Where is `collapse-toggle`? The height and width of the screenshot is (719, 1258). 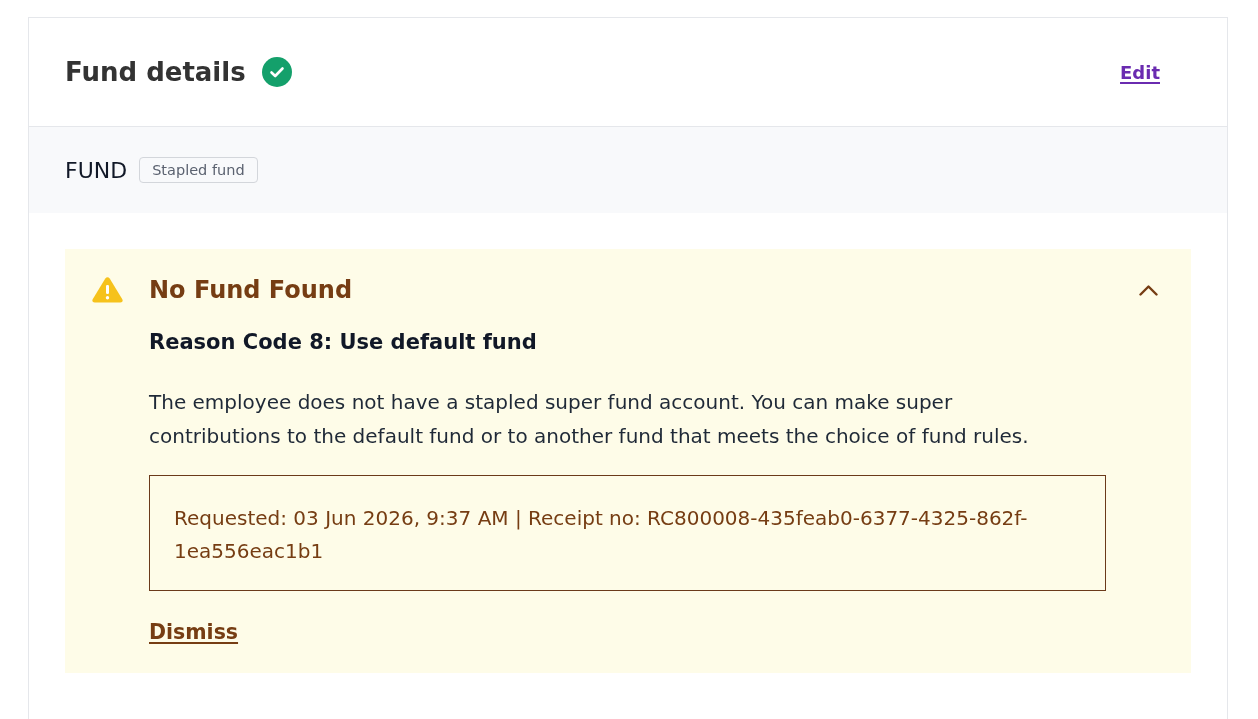
collapse-toggle is located at coordinates (1148, 290).